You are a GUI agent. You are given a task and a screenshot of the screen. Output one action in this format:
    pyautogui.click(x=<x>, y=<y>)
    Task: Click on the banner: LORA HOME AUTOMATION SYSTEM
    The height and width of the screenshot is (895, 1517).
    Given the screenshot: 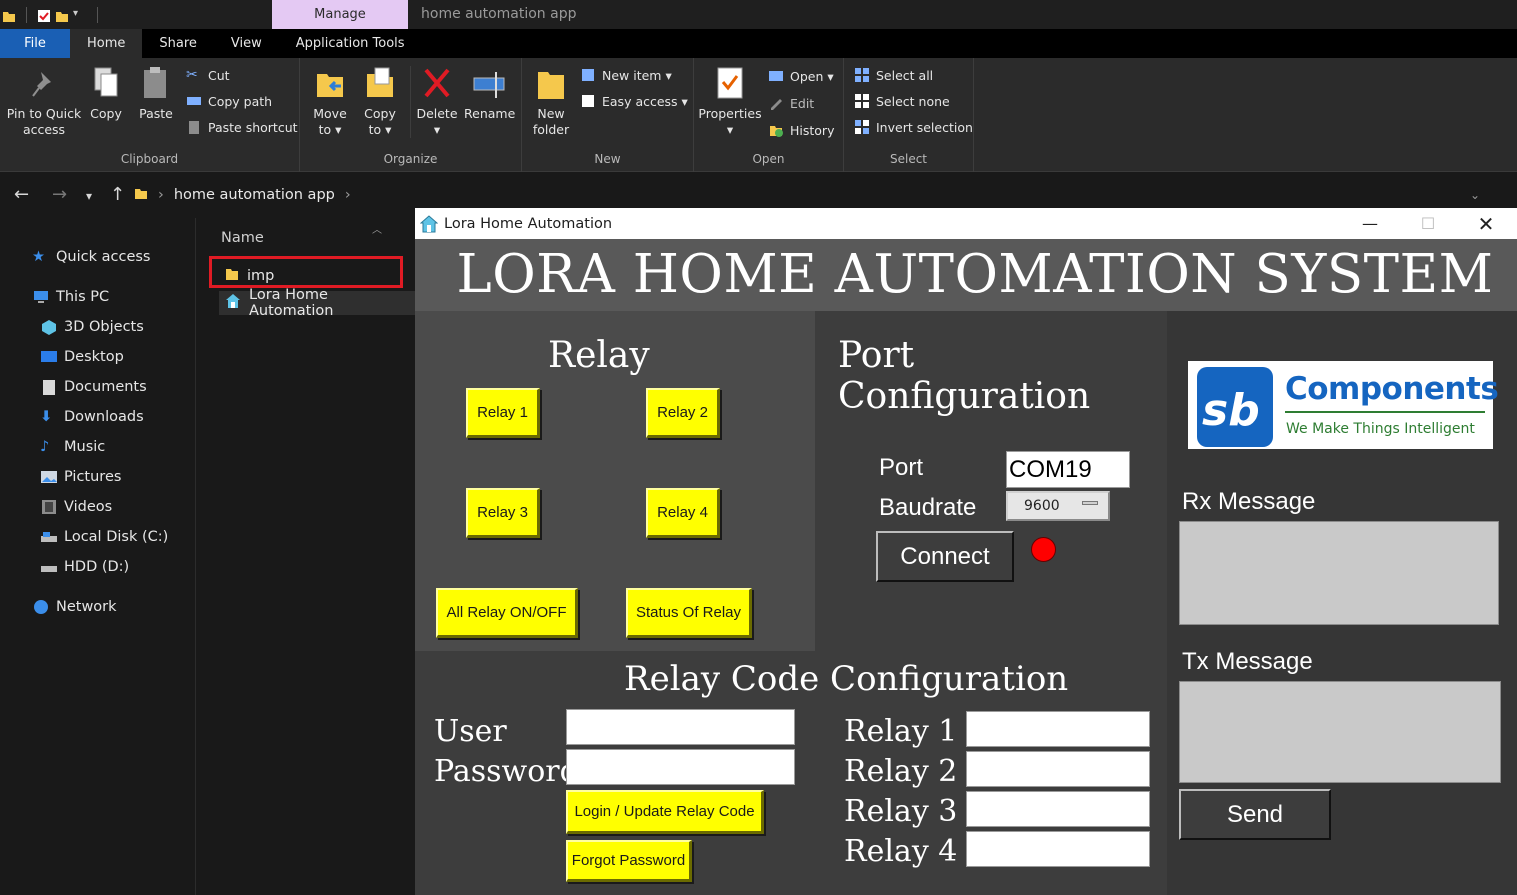 What is the action you would take?
    pyautogui.click(x=966, y=275)
    